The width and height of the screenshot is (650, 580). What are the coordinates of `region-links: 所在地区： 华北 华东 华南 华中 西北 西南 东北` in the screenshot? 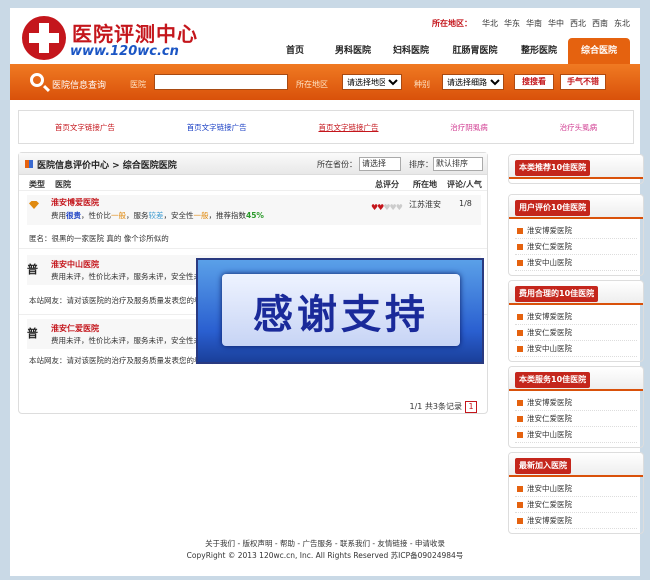 It's located at (531, 23).